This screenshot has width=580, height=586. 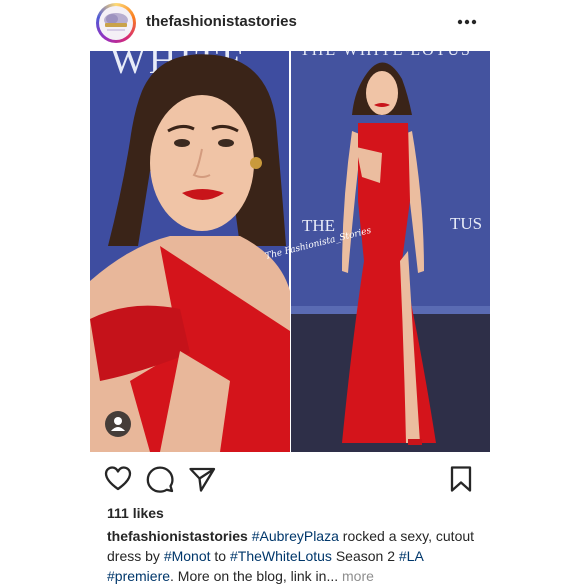 What do you see at coordinates (281, 556) in the screenshot?
I see `hashtag-thewhitelotus: #TheWhiteLotus` at bounding box center [281, 556].